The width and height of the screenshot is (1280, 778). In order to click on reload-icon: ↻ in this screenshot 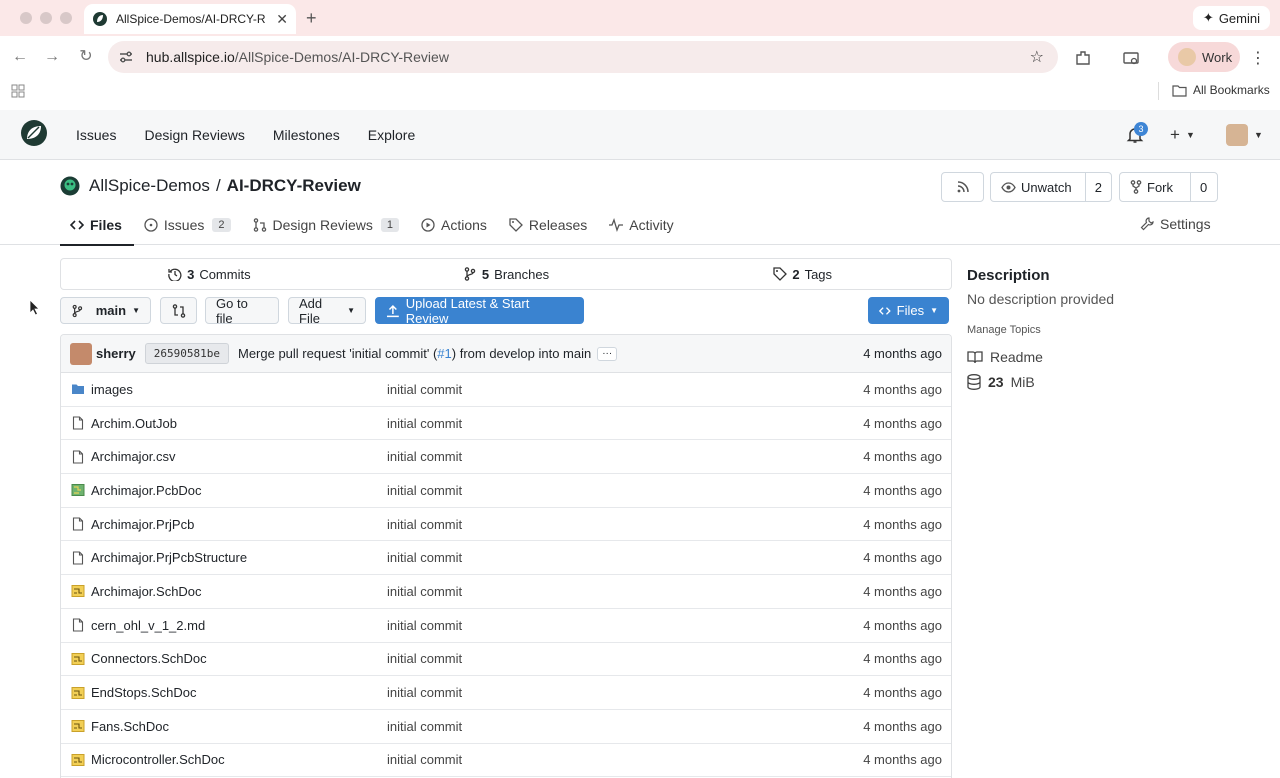, I will do `click(86, 57)`.